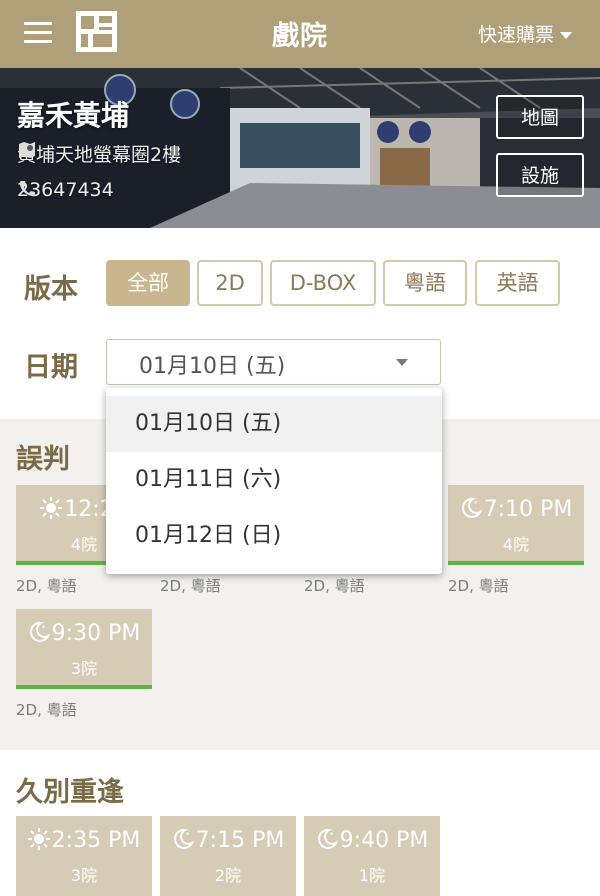 This screenshot has width=600, height=896. What do you see at coordinates (84, 649) in the screenshot?
I see `showtime-slot: * 9:30 PM 3院` at bounding box center [84, 649].